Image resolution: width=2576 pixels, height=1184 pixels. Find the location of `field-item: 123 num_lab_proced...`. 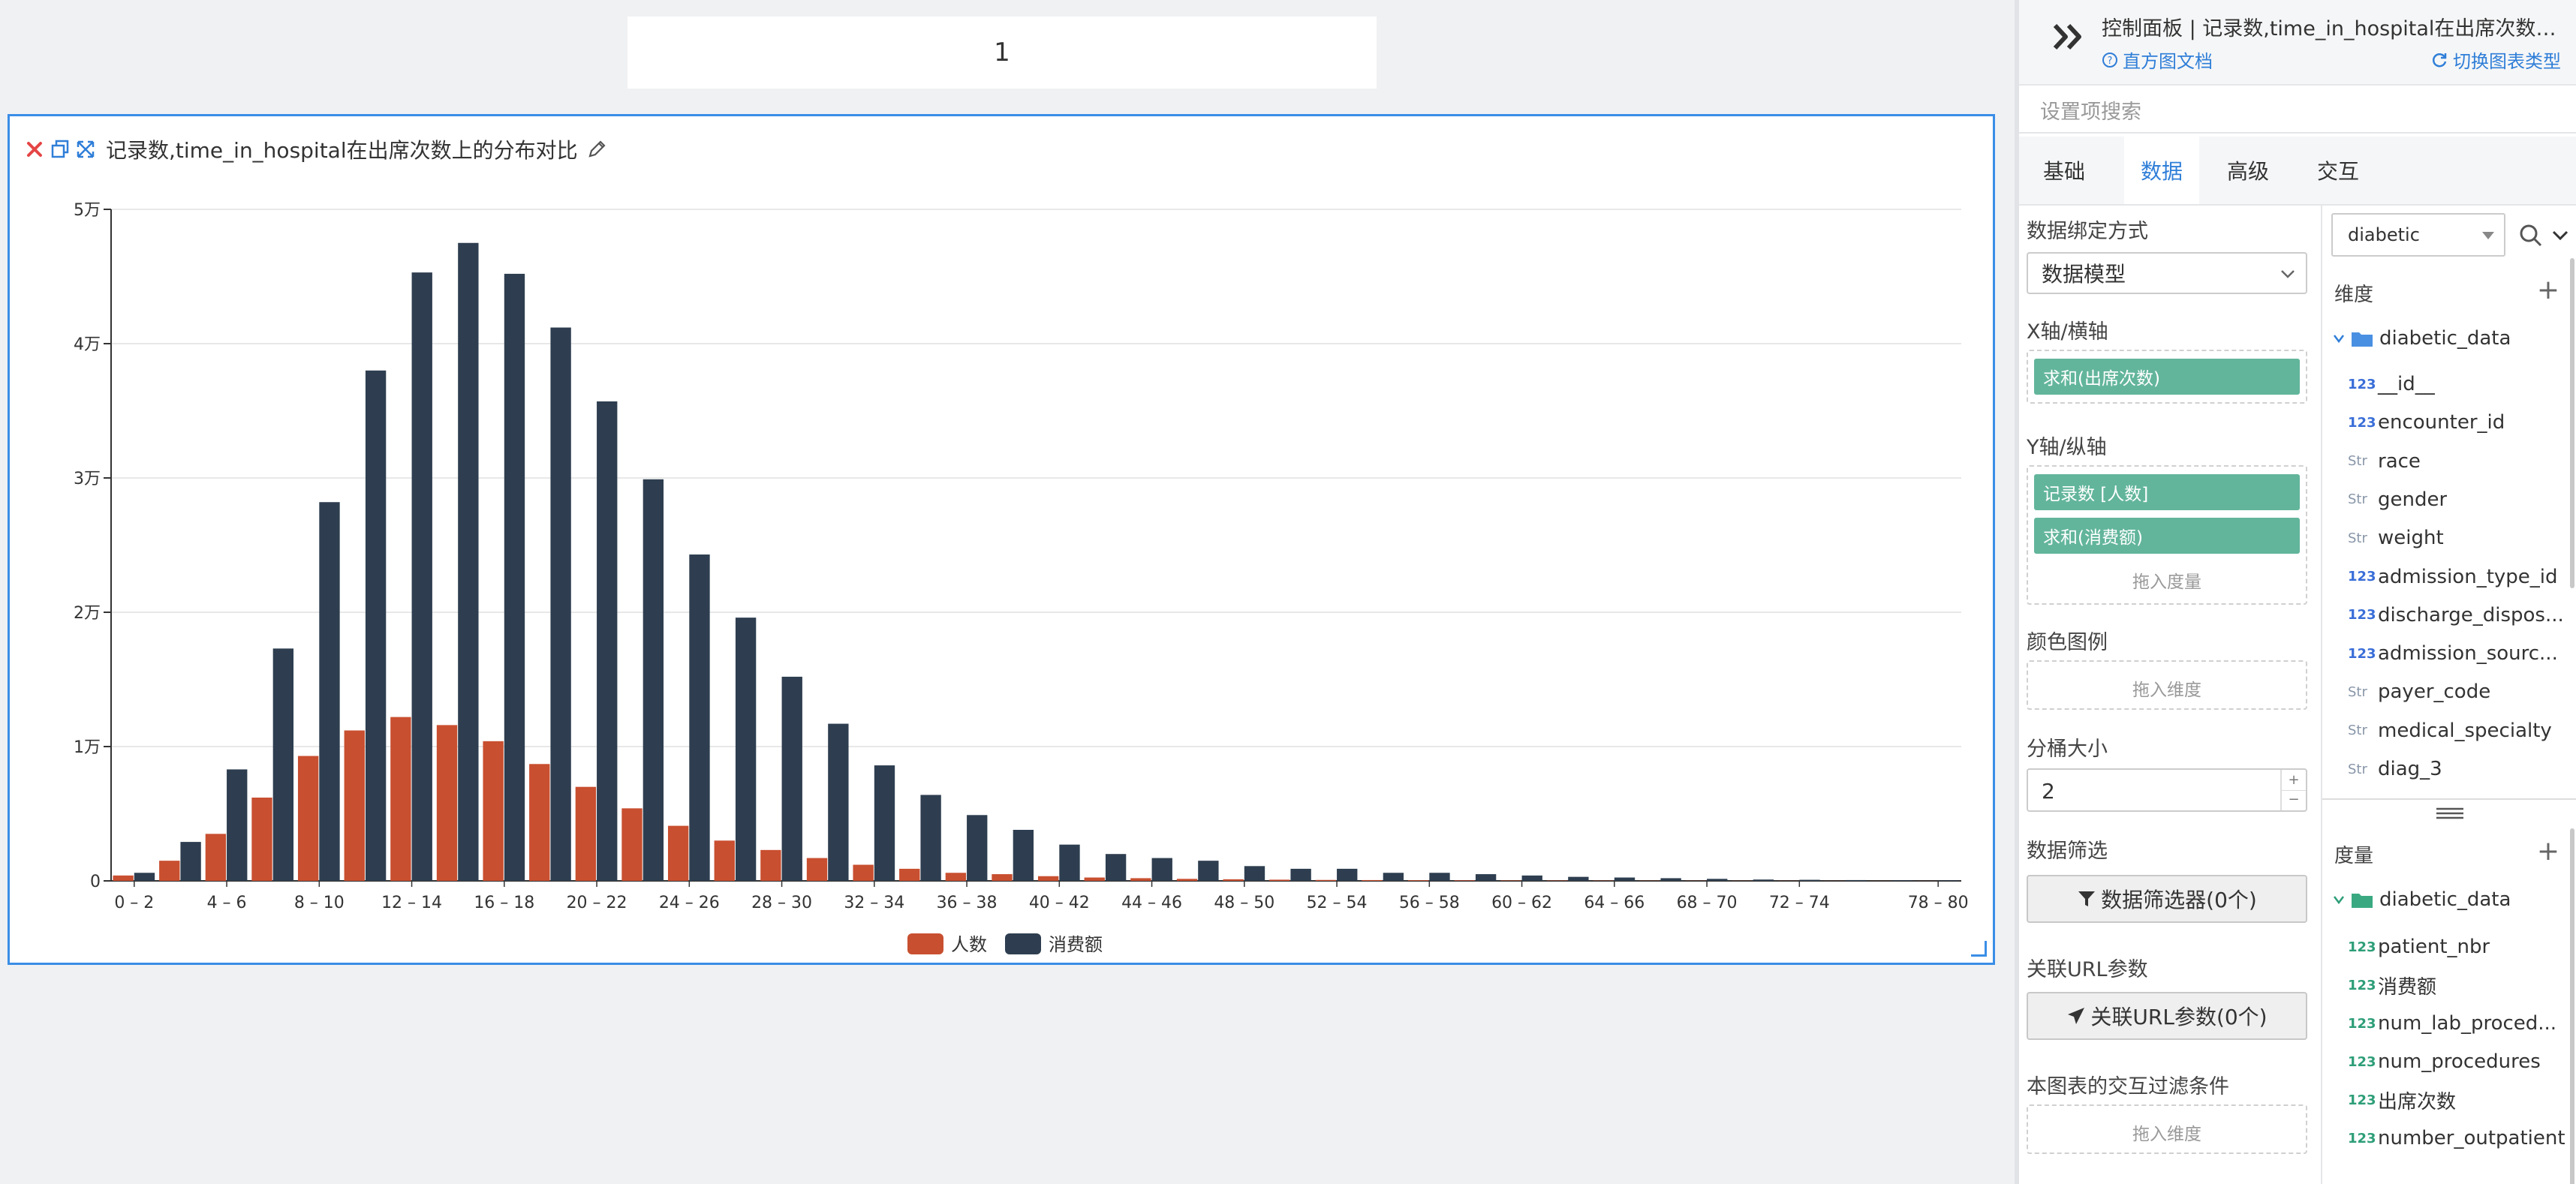

field-item: 123 num_lab_proced... is located at coordinates (2452, 1023).